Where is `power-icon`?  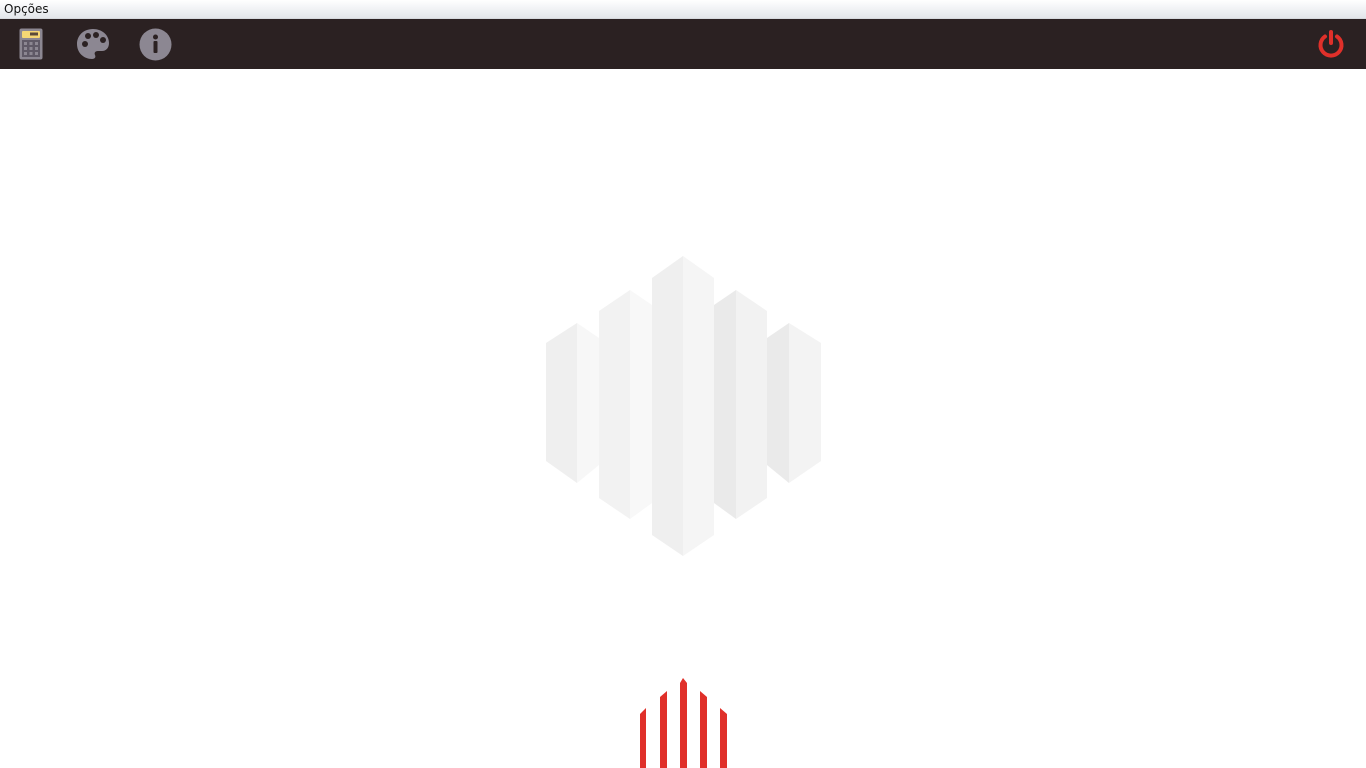
power-icon is located at coordinates (1331, 44).